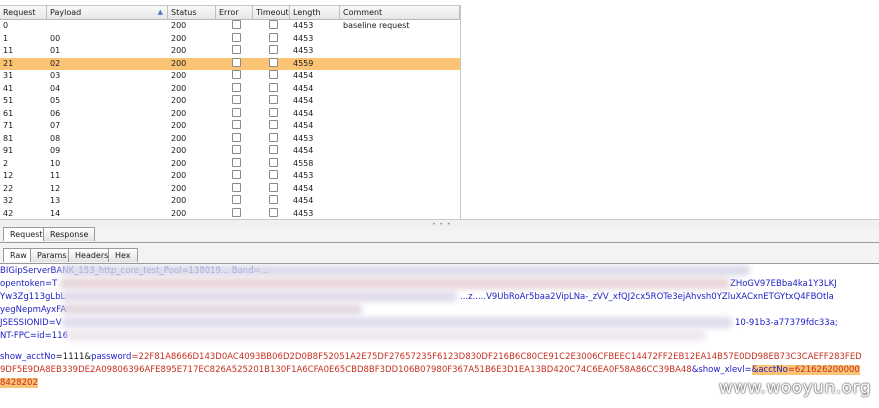 Image resolution: width=879 pixels, height=408 pixels. I want to click on cell-payload: 01, so click(55, 50).